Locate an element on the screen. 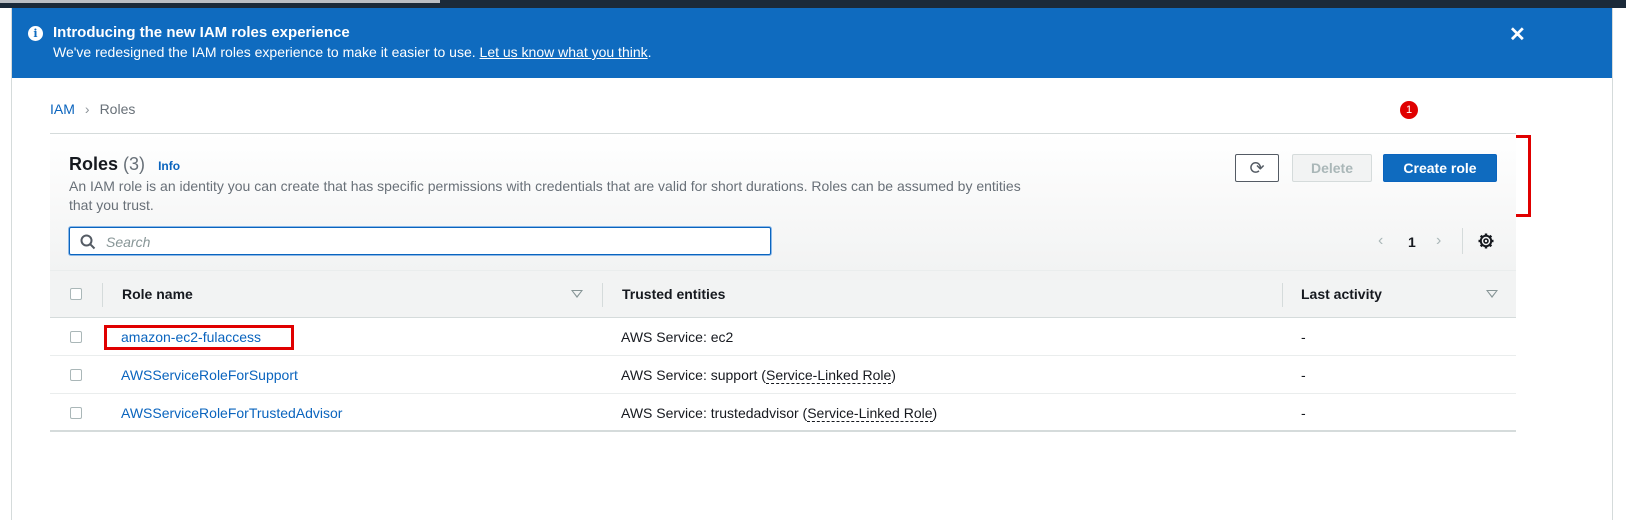 The image size is (1626, 520). trusted-entity-text: AWS Service: ec2 is located at coordinates (677, 337).